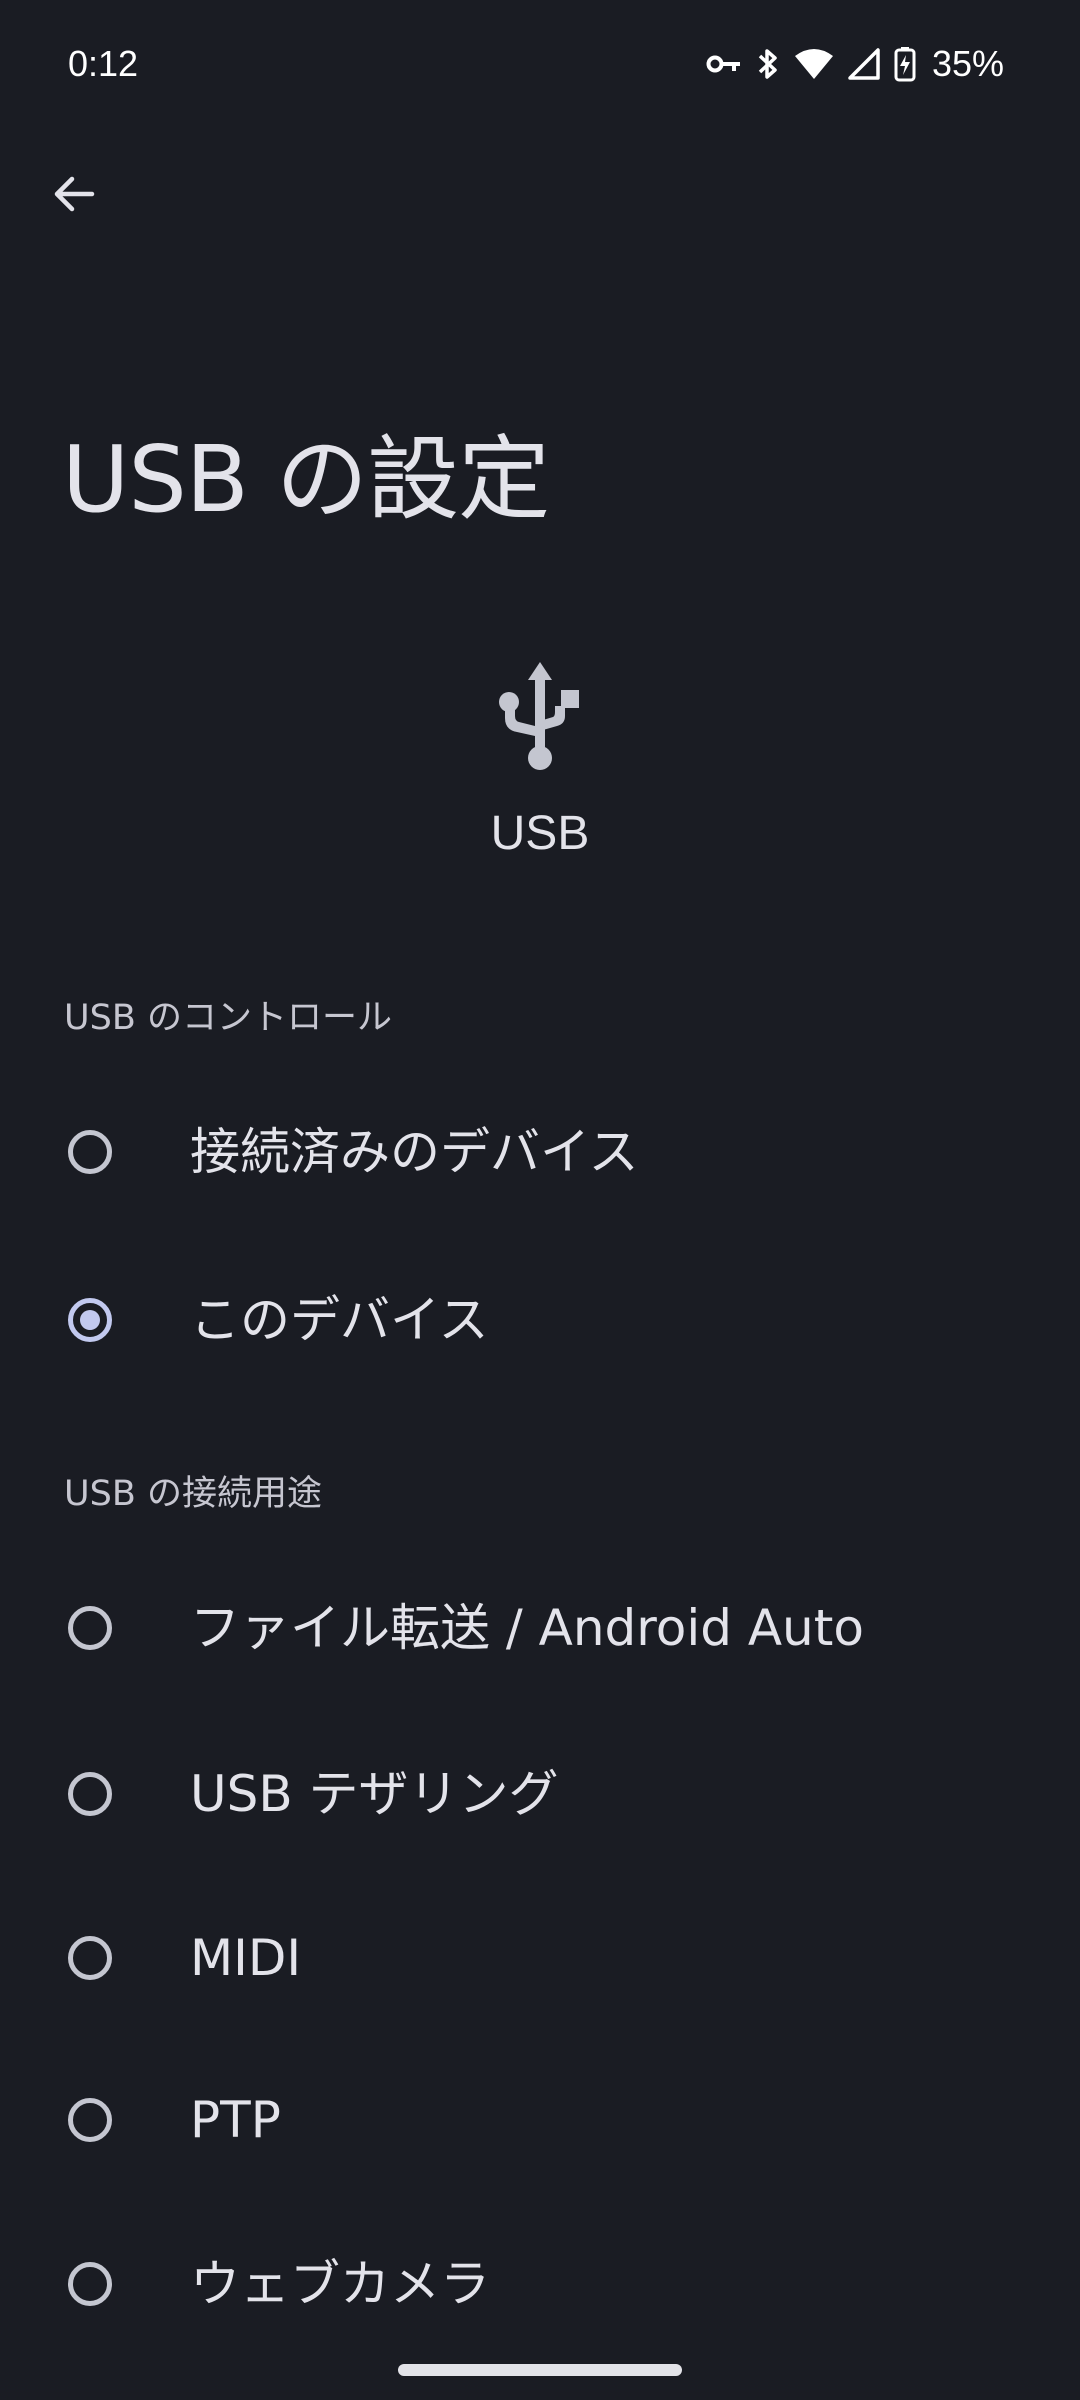 Image resolution: width=1080 pixels, height=2400 pixels. Describe the element at coordinates (768, 64) in the screenshot. I see `bluetooth-icon` at that location.